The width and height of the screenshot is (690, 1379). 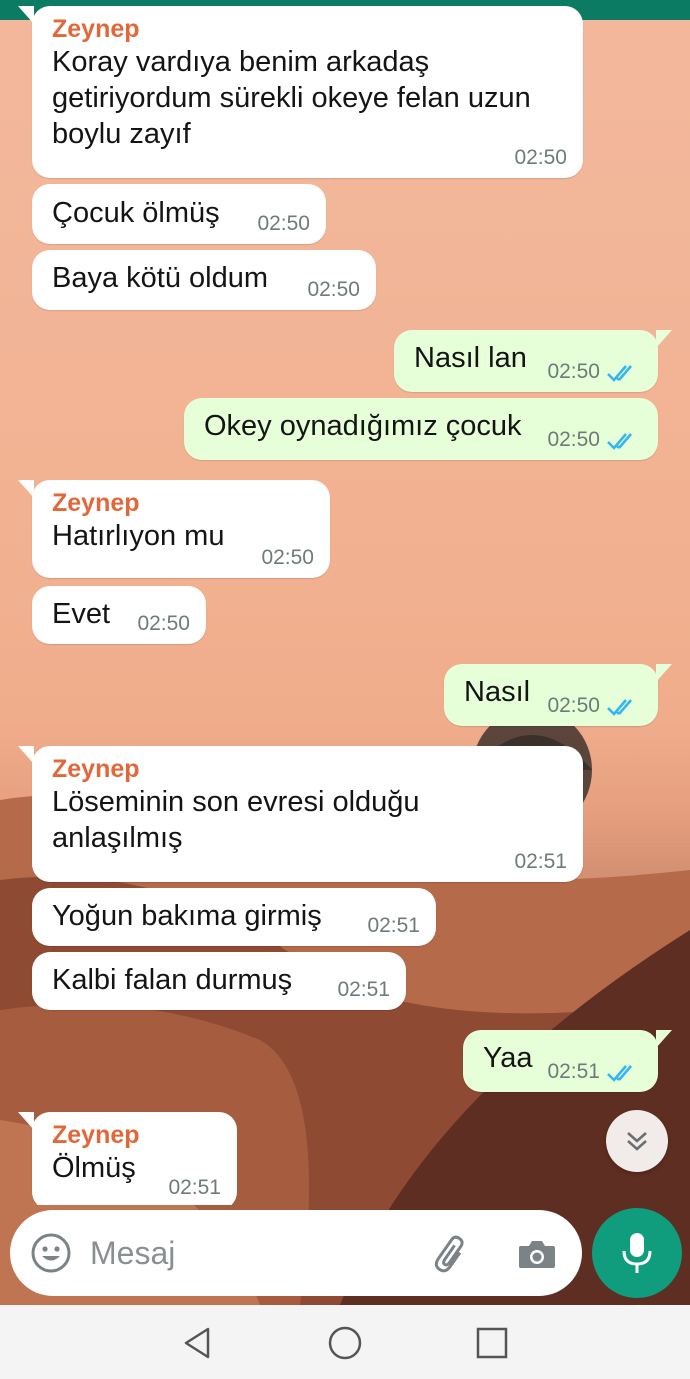 I want to click on message-bubble-incoming: Evet 02:50, so click(x=119, y=615).